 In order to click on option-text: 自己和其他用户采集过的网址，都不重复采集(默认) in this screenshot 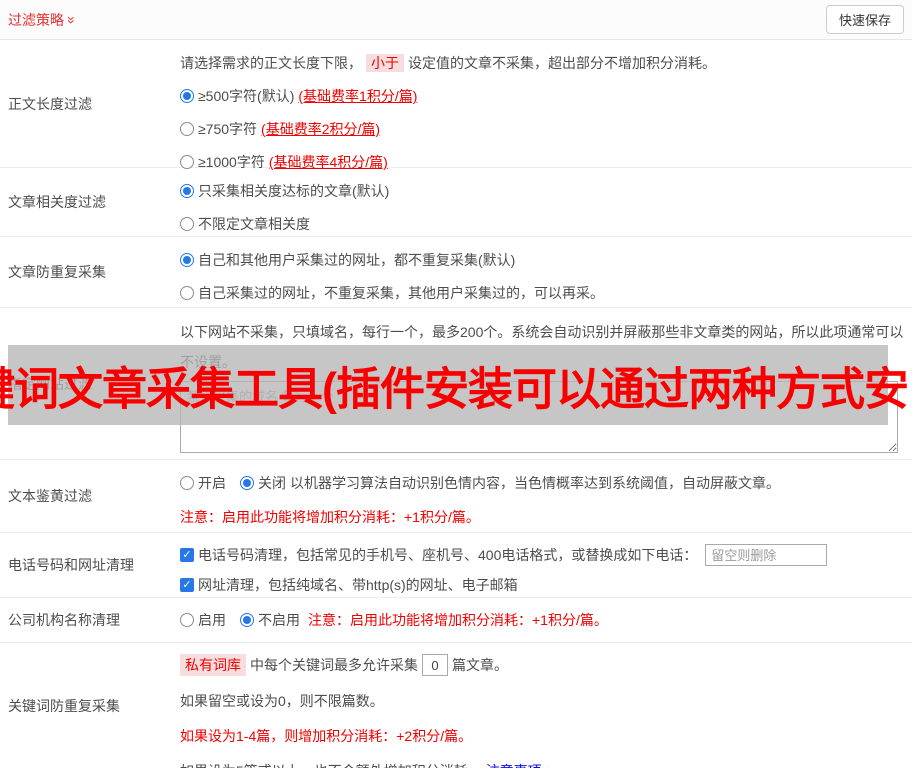, I will do `click(357, 260)`.